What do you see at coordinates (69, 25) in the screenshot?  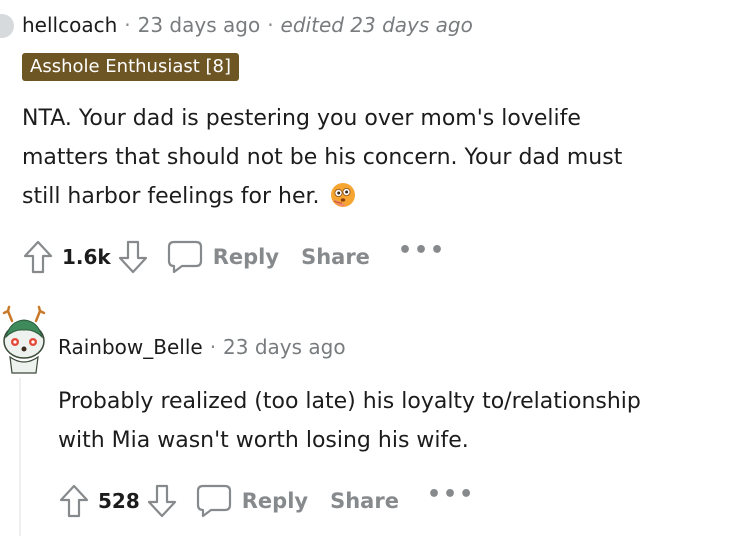 I see `comment-author: hellcoach` at bounding box center [69, 25].